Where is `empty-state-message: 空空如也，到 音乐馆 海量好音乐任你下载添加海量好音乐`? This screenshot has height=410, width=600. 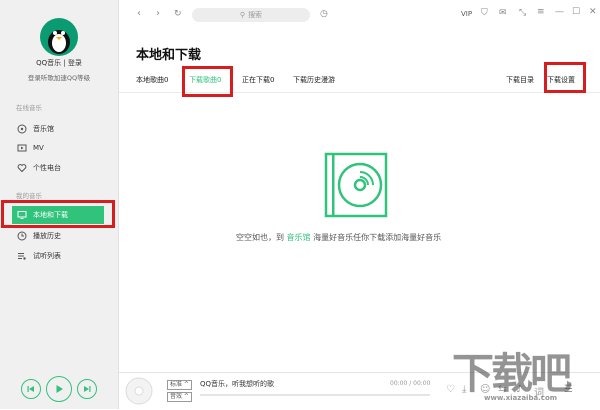
empty-state-message: 空空如也，到 音乐馆 海量好音乐任你下载添加海量好音乐 is located at coordinates (338, 237).